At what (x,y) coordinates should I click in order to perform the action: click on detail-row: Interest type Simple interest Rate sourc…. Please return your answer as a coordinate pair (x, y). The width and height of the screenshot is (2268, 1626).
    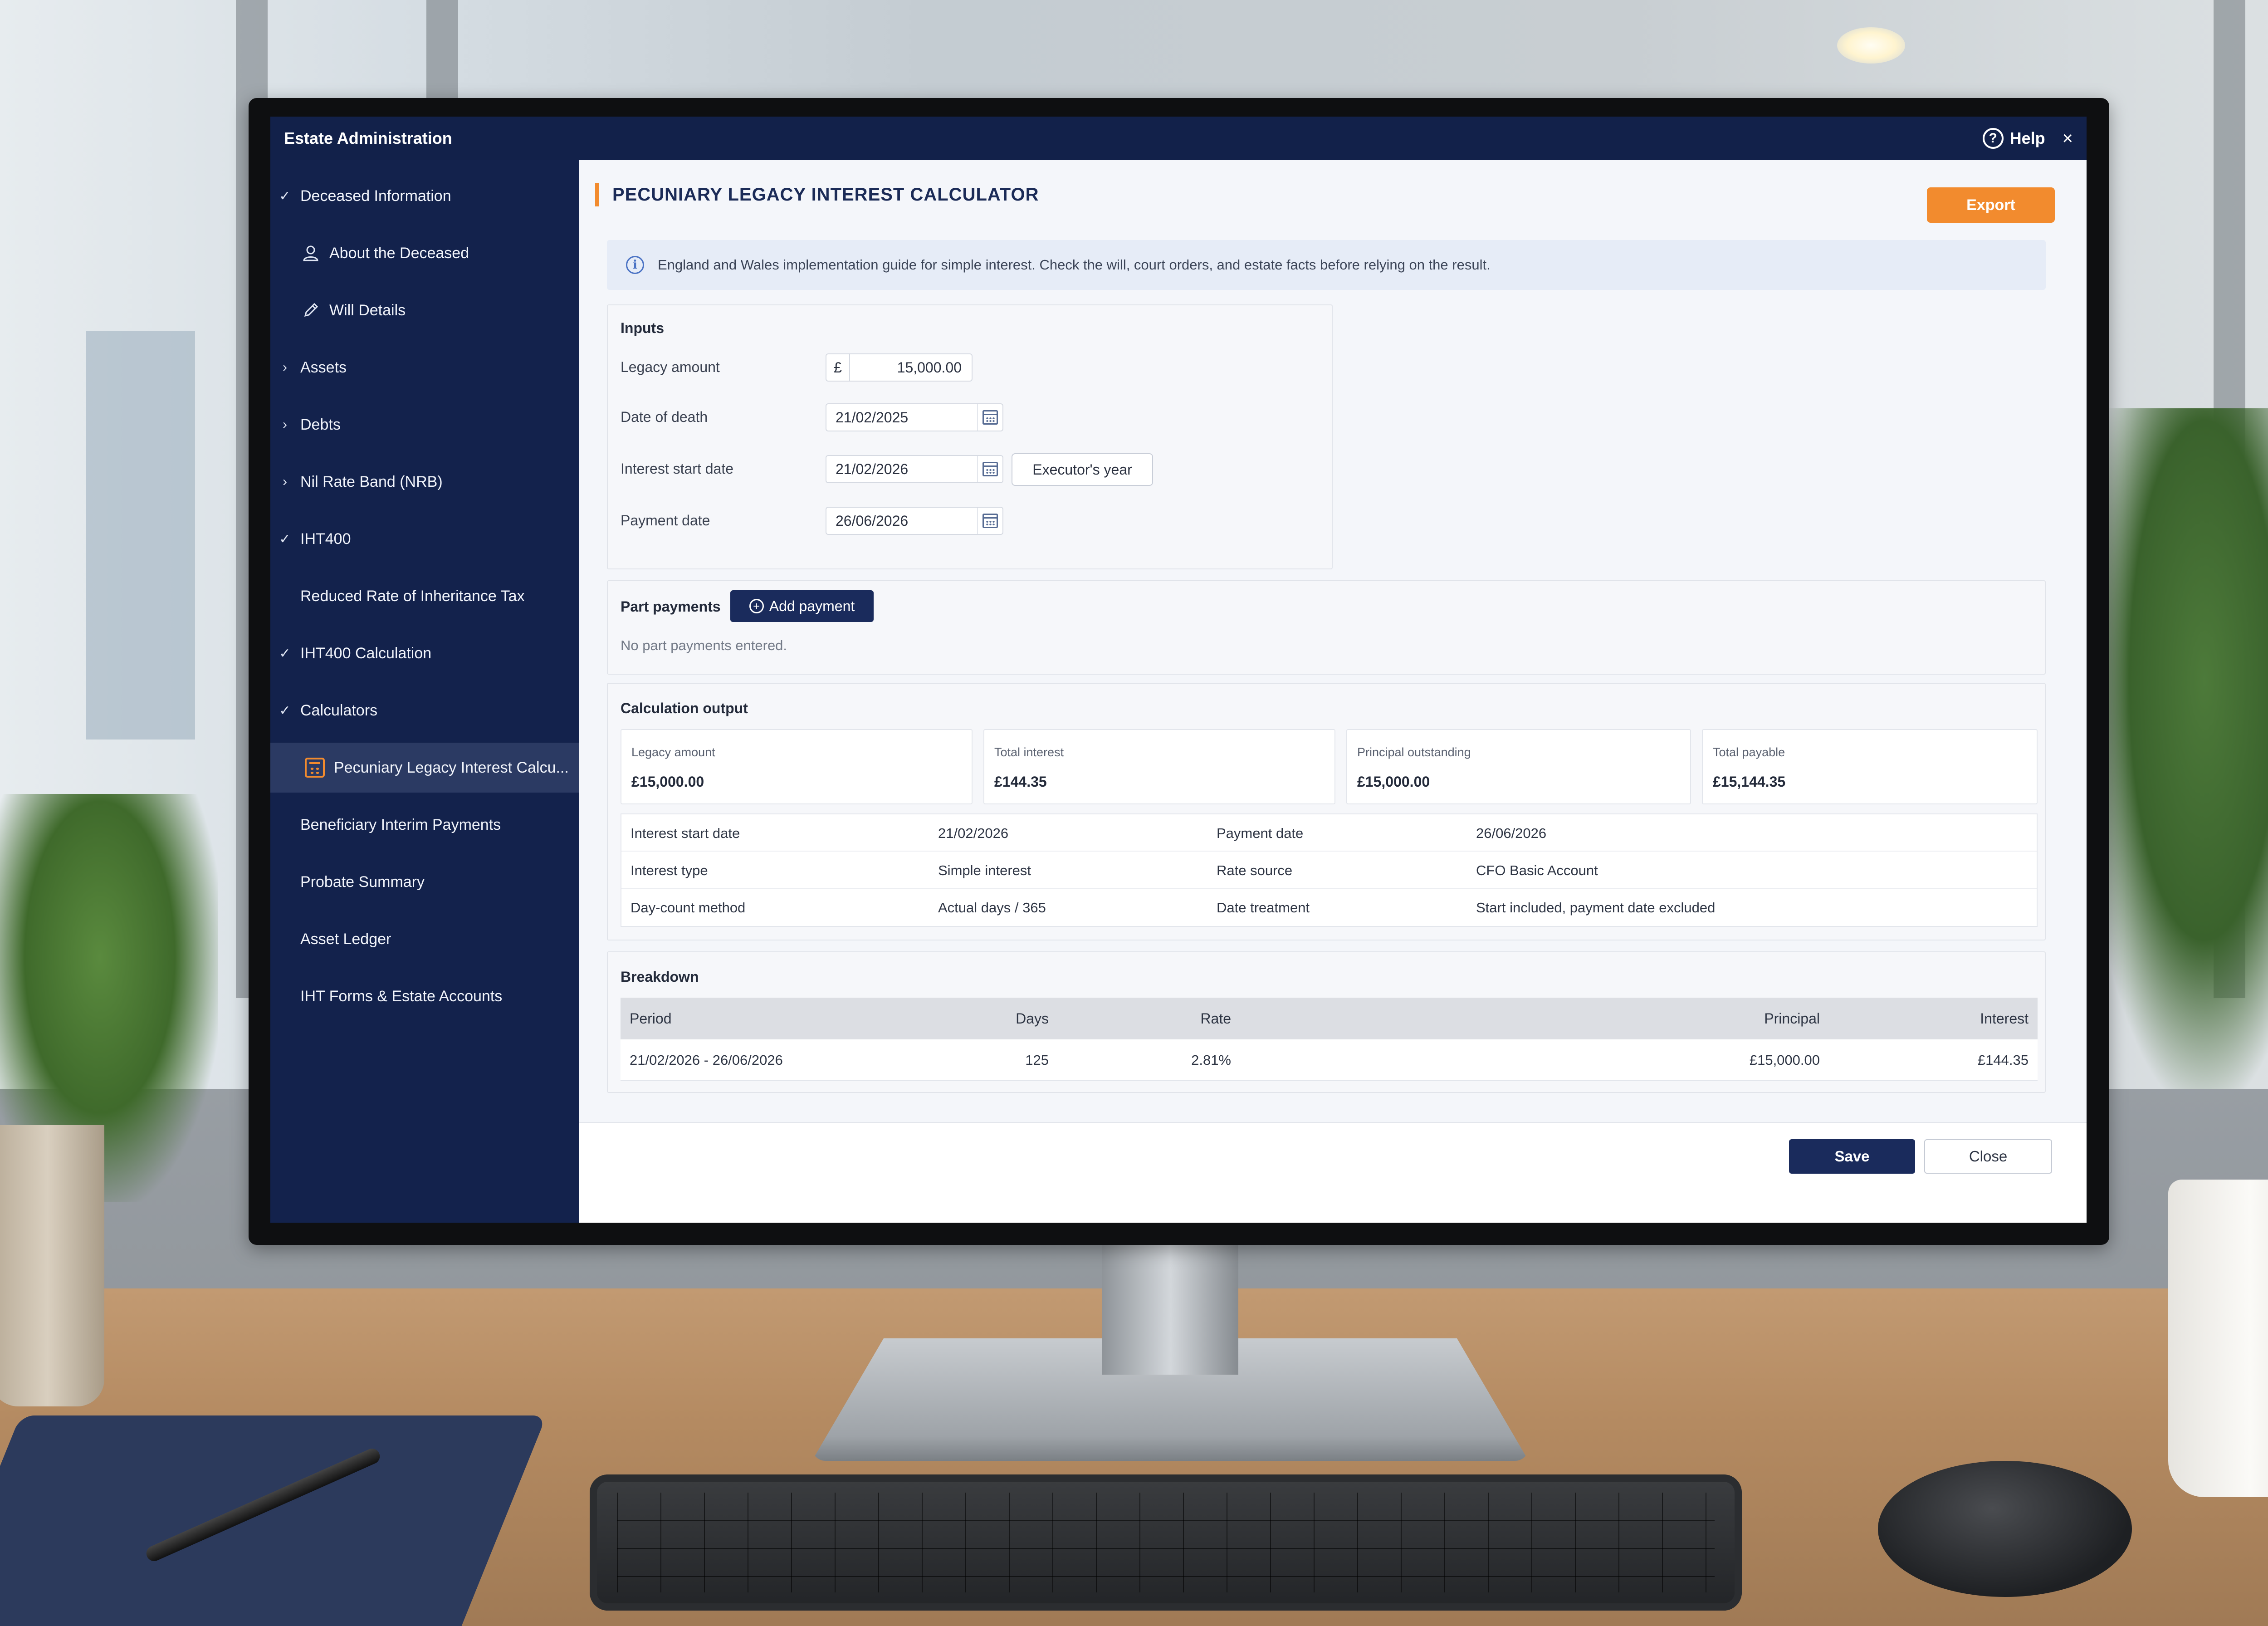
    Looking at the image, I should click on (1329, 870).